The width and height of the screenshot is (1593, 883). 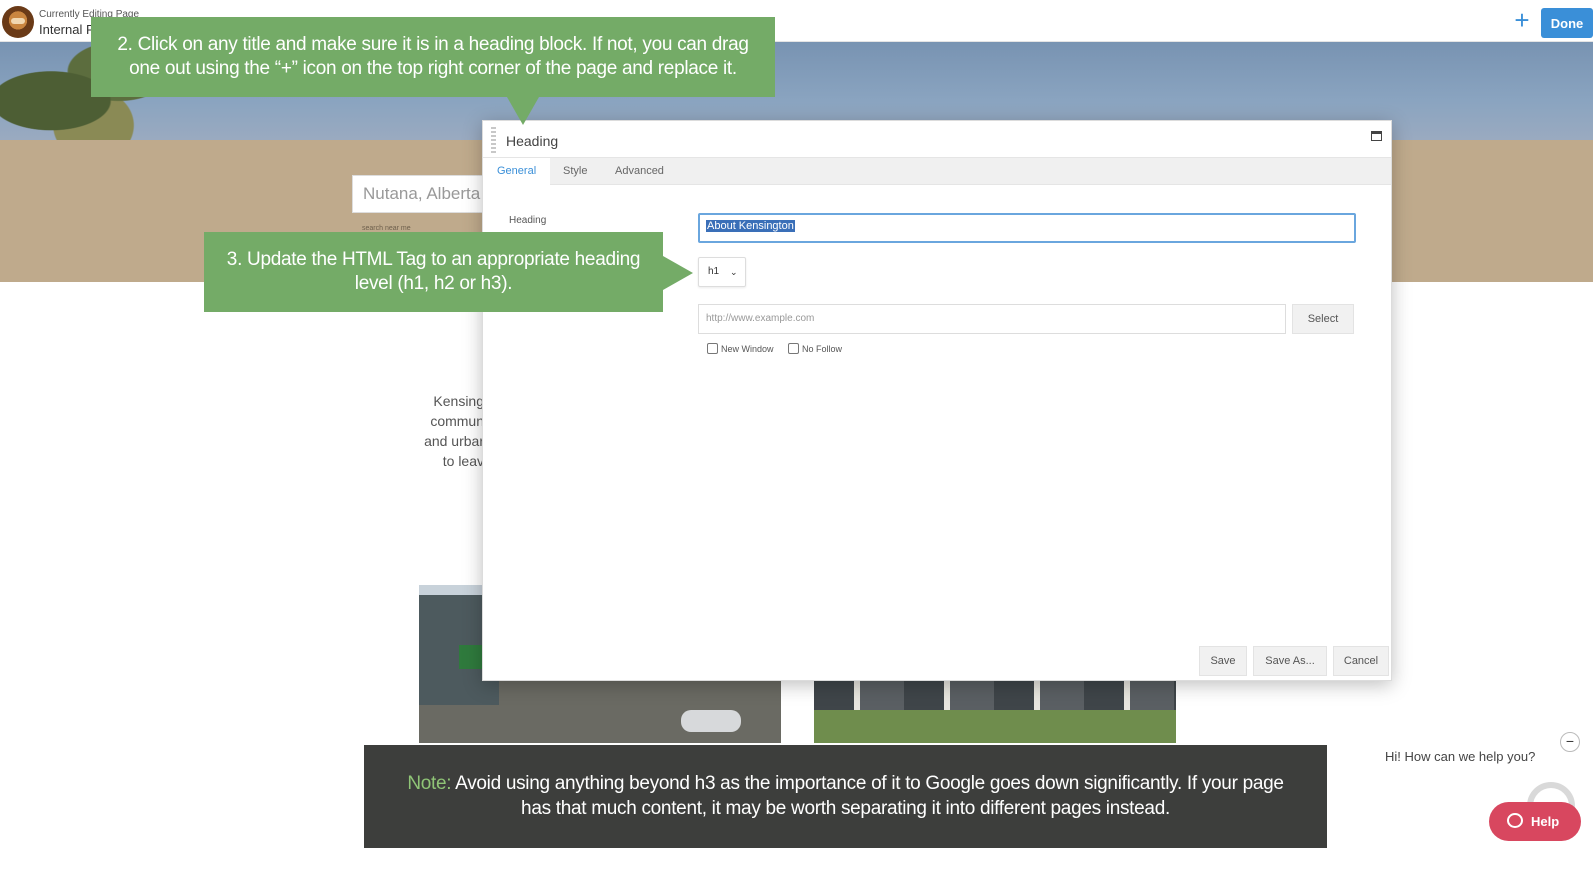 What do you see at coordinates (1361, 661) in the screenshot?
I see `cancel-button: Cancel` at bounding box center [1361, 661].